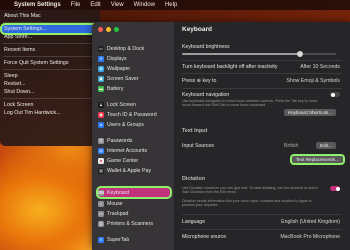  I want to click on sidebar-item-label: Game Center, so click(123, 160).